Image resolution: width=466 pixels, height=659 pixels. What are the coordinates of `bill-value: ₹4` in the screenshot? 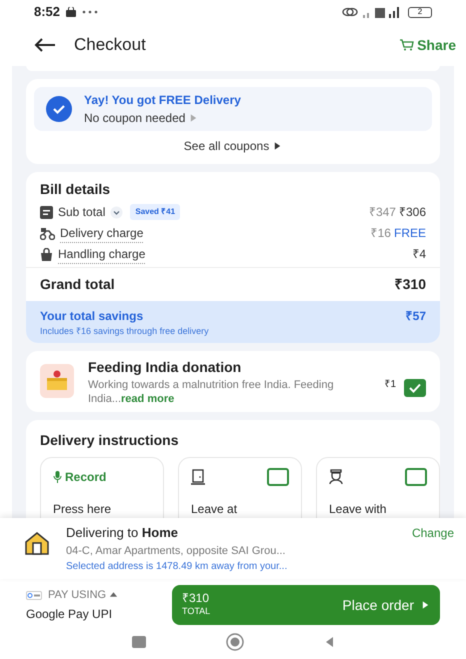 It's located at (419, 254).